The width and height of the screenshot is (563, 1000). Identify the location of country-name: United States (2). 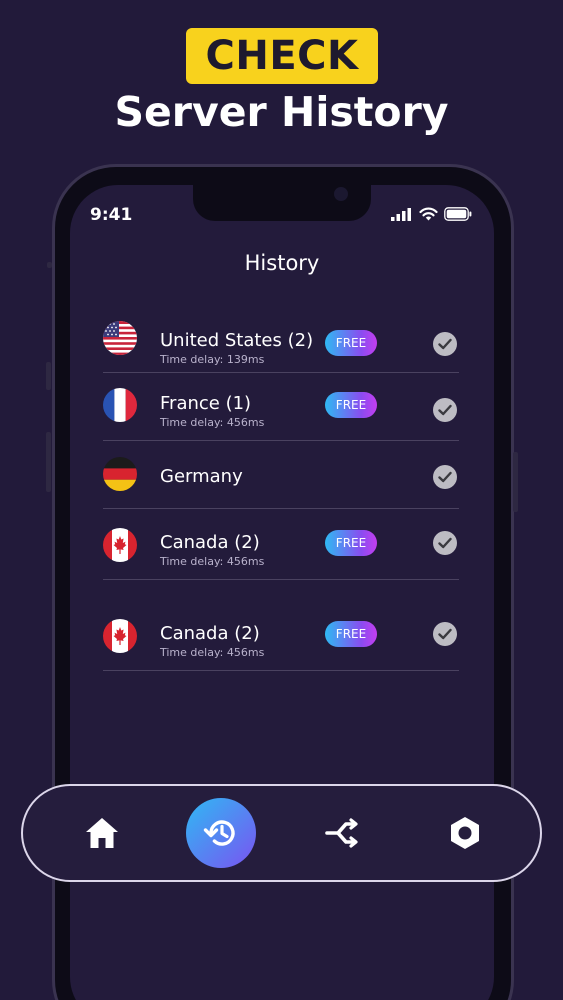
(237, 340).